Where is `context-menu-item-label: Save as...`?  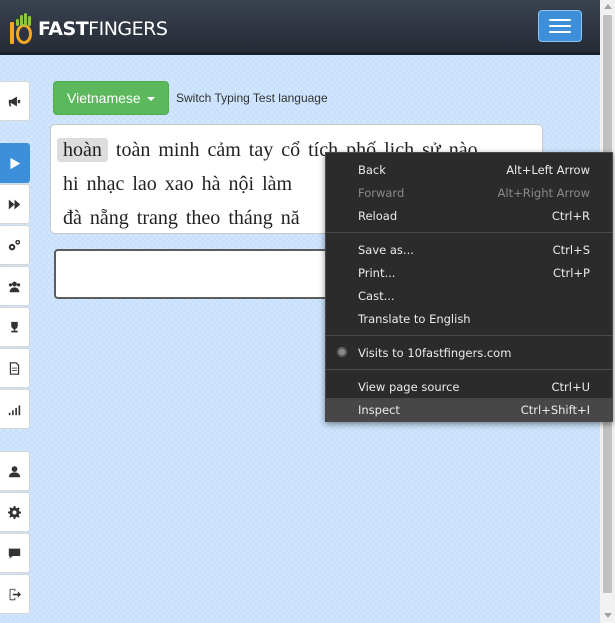
context-menu-item-label: Save as... is located at coordinates (386, 249).